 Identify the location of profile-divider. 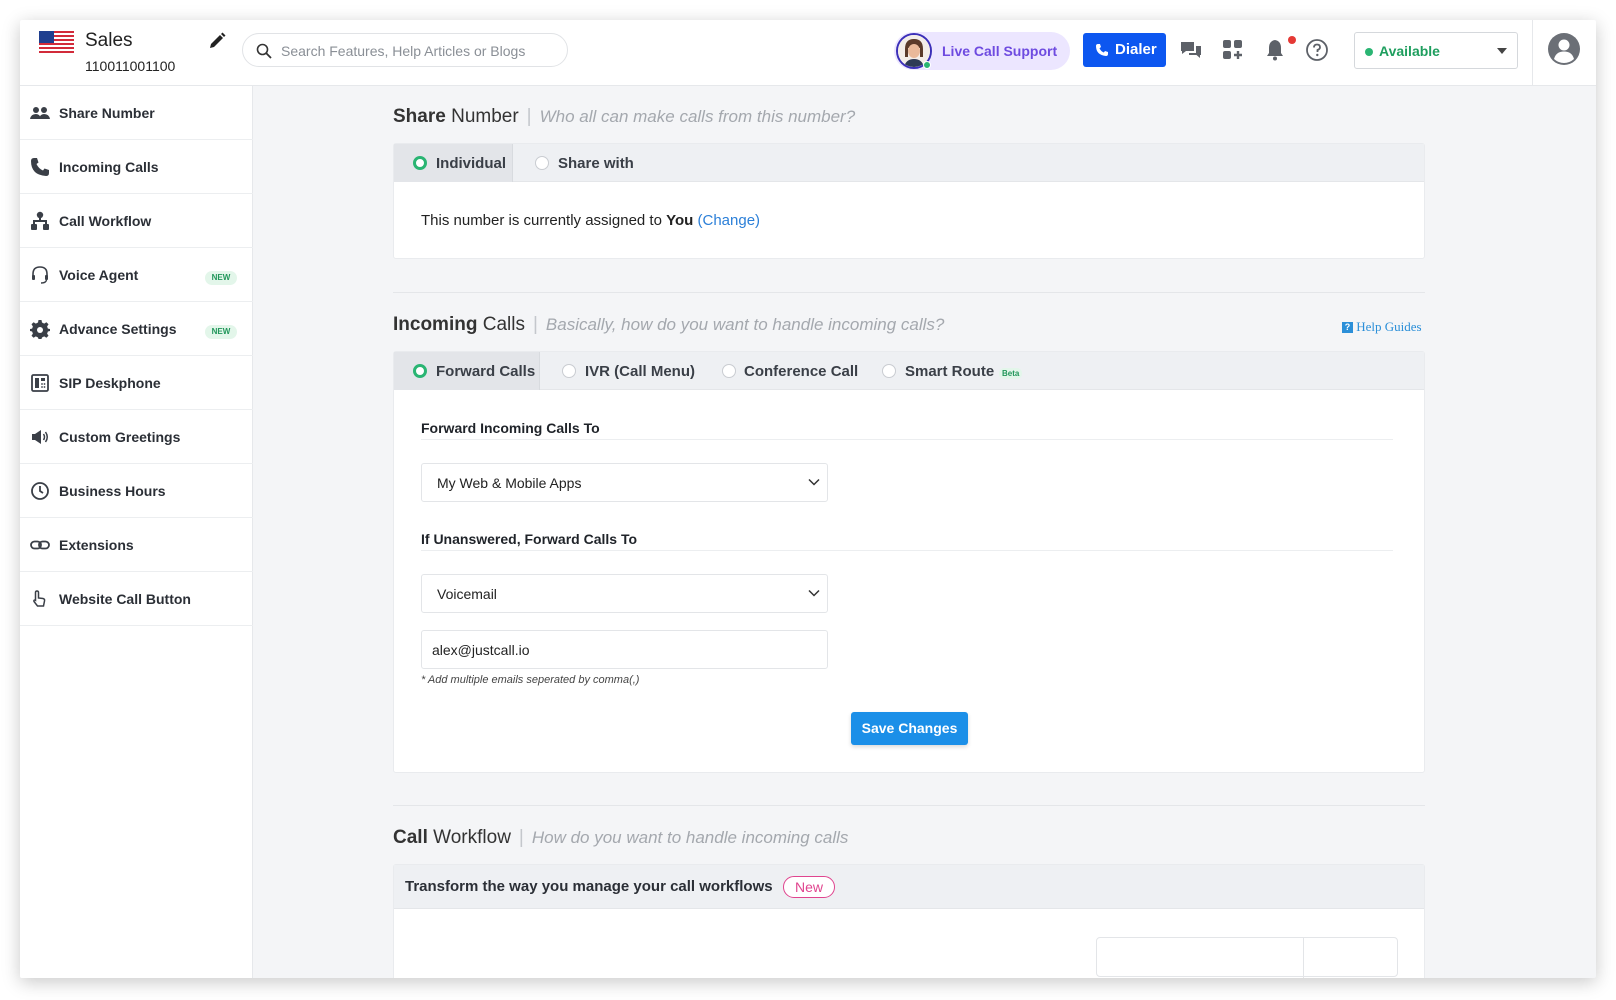
(1532, 53).